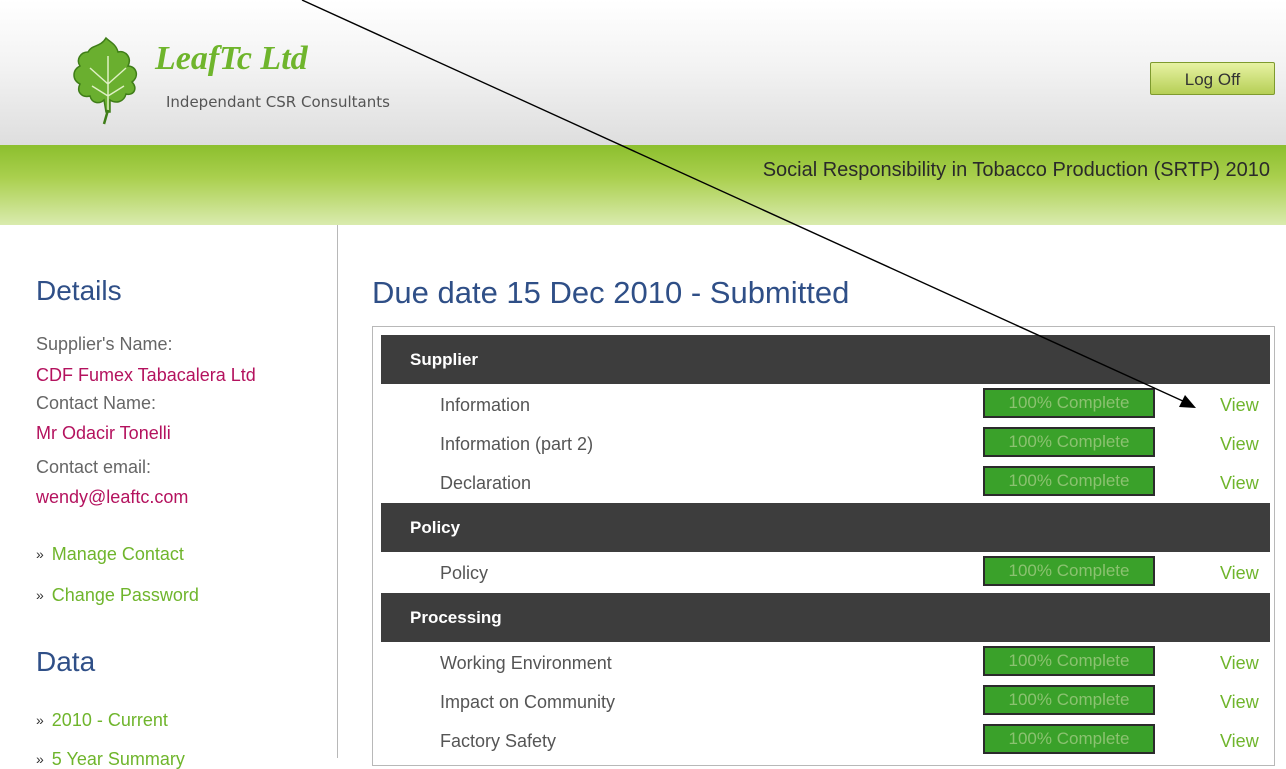  What do you see at coordinates (486, 483) in the screenshot?
I see `row-label: Declaration` at bounding box center [486, 483].